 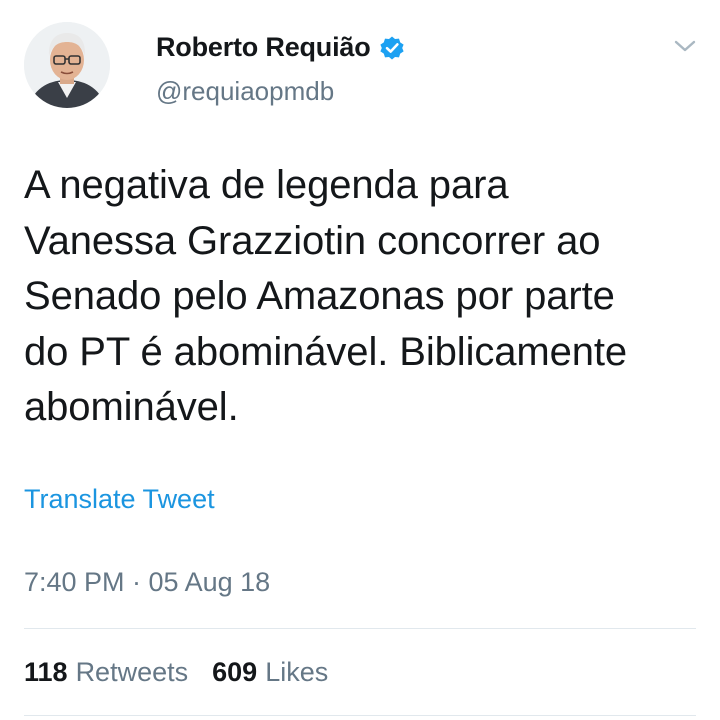 I want to click on verified-badge-icon, so click(x=392, y=48).